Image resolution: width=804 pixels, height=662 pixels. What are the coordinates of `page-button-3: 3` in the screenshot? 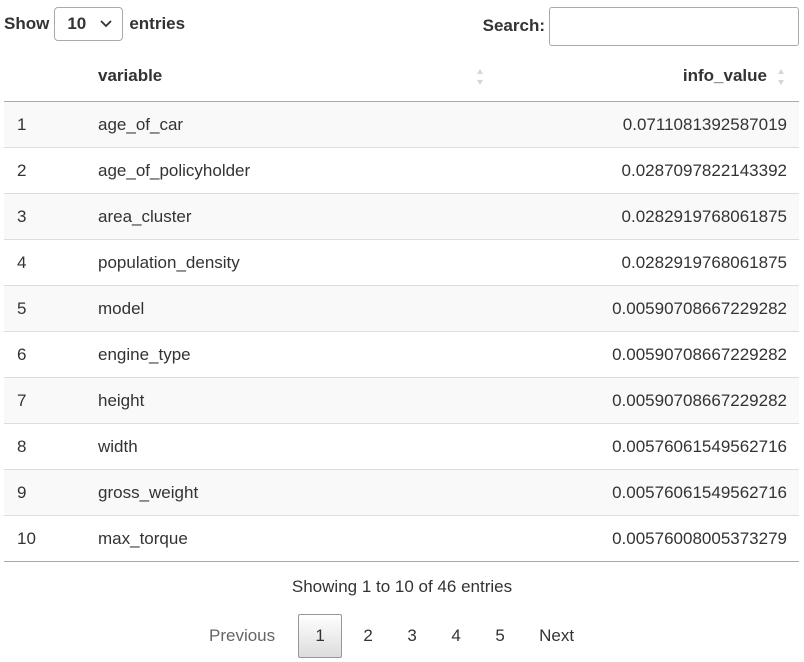 It's located at (412, 636).